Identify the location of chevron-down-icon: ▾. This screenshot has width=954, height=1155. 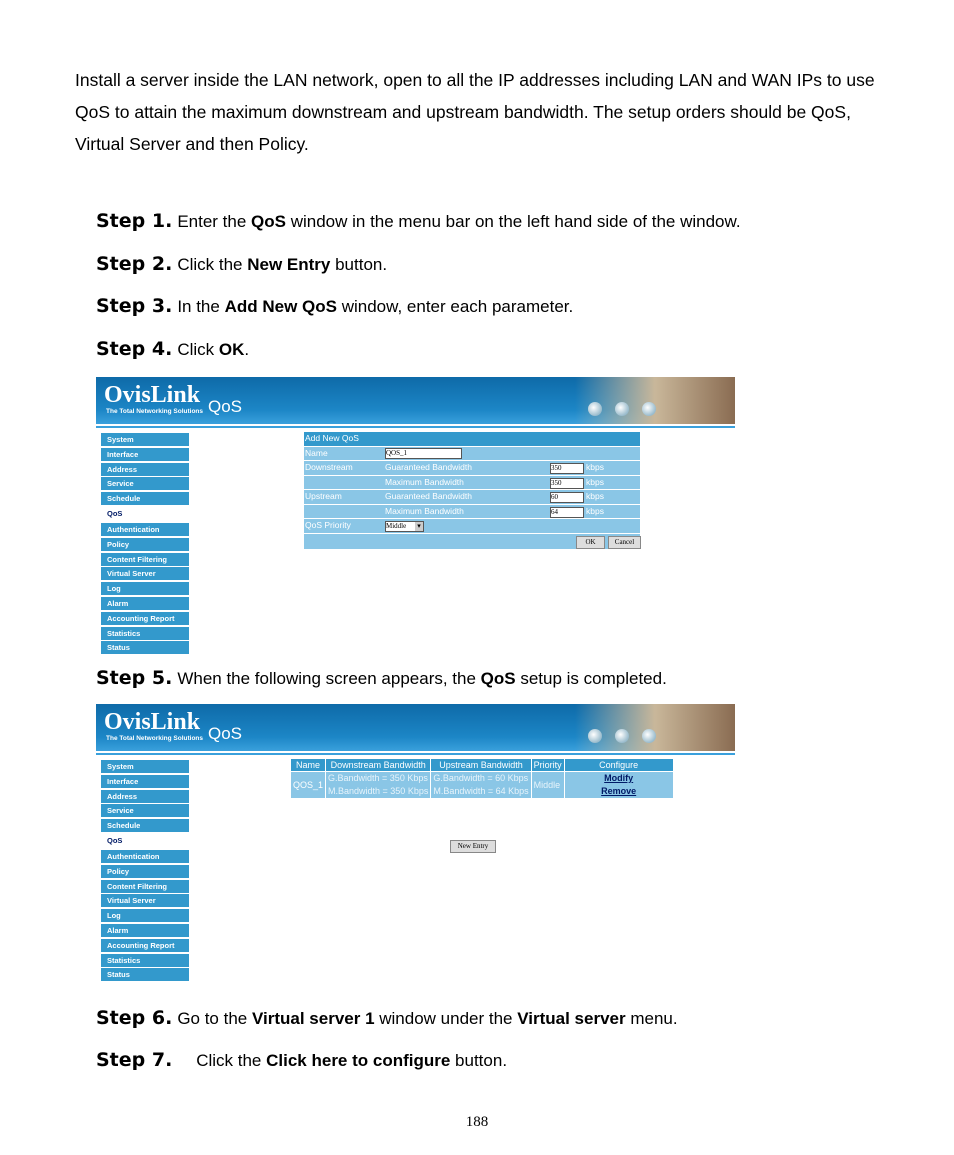
(419, 526).